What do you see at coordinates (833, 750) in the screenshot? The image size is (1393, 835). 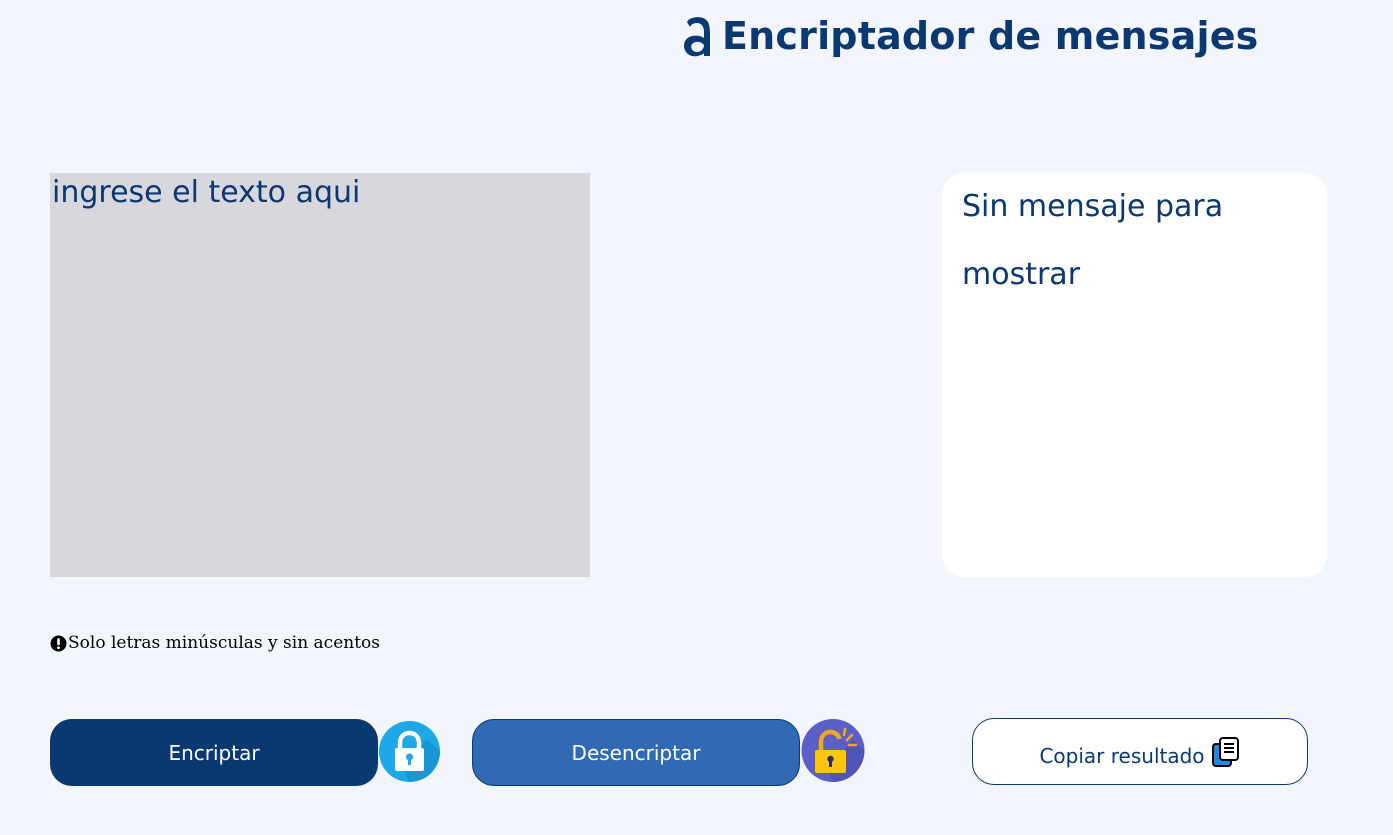 I see `lock-open-icon` at bounding box center [833, 750].